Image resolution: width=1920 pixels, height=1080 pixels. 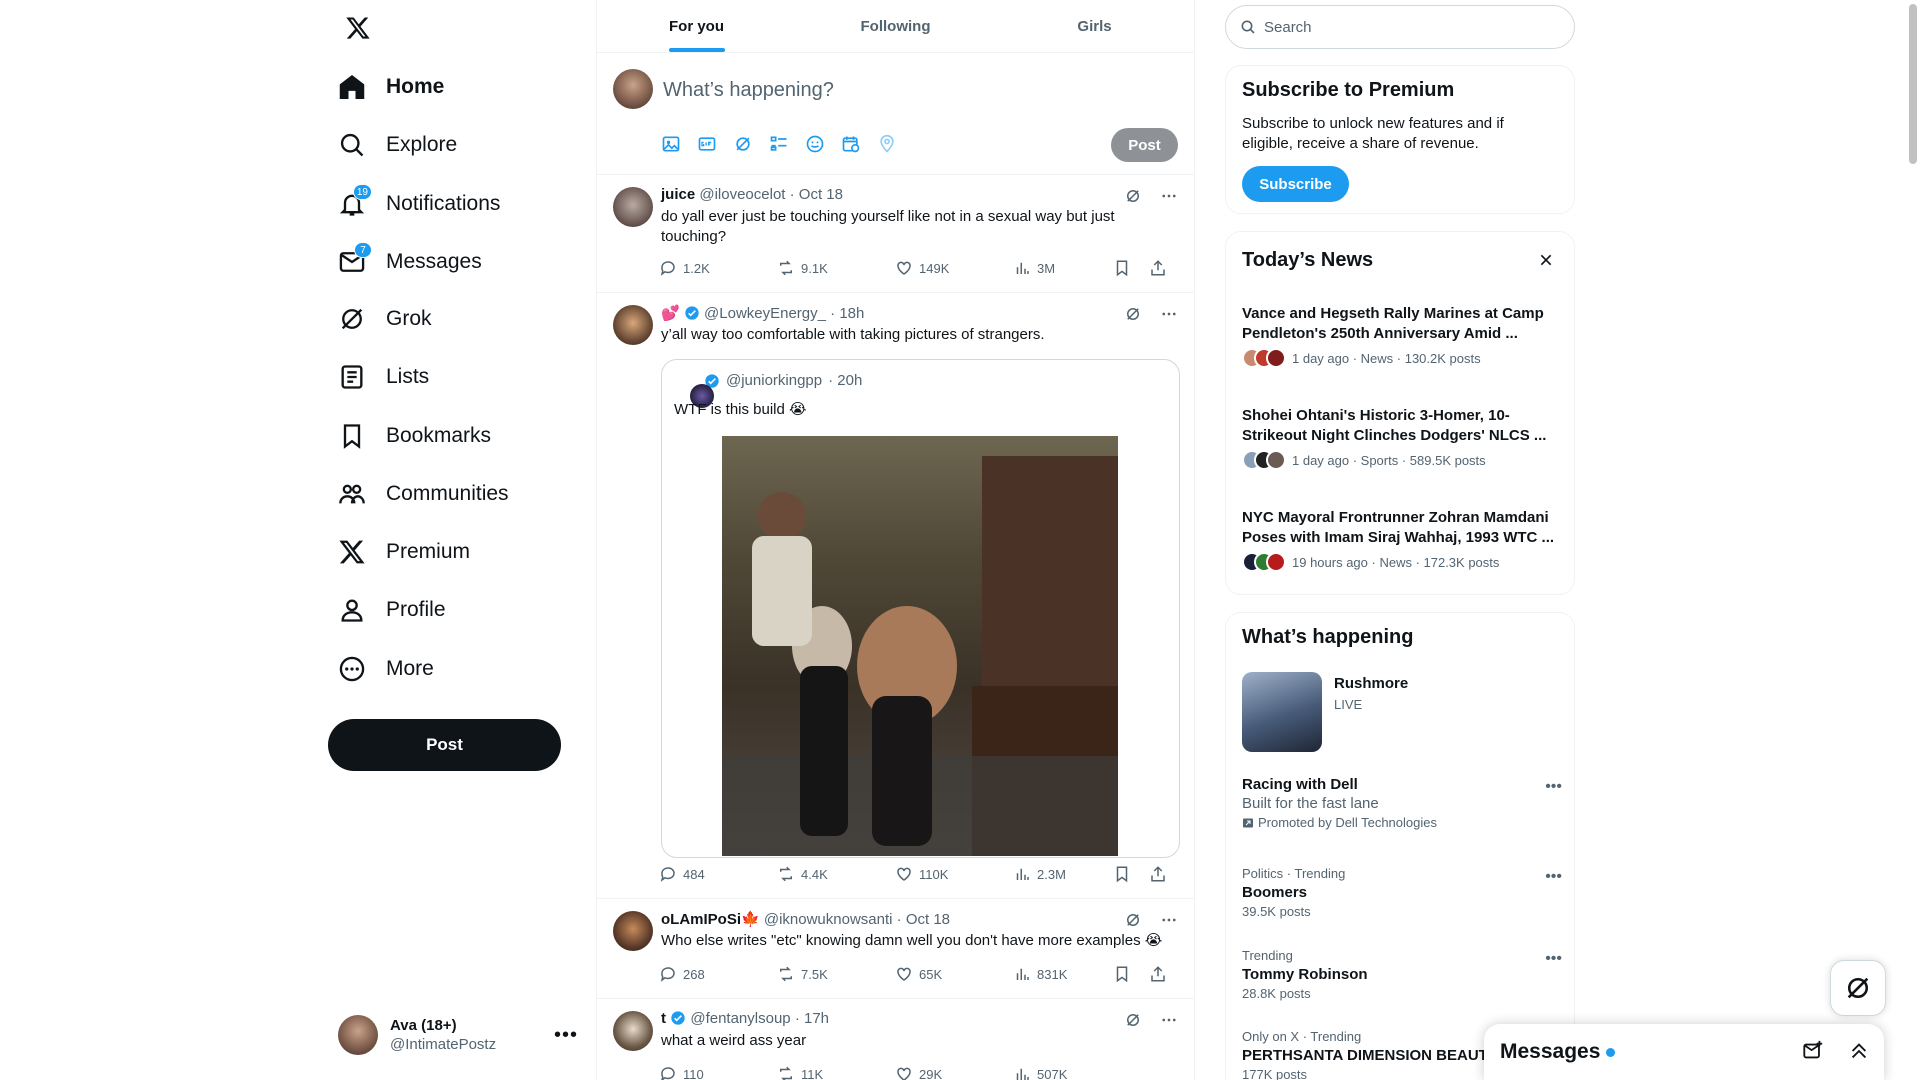 I want to click on tweet-author-name: t, so click(x=663, y=1018).